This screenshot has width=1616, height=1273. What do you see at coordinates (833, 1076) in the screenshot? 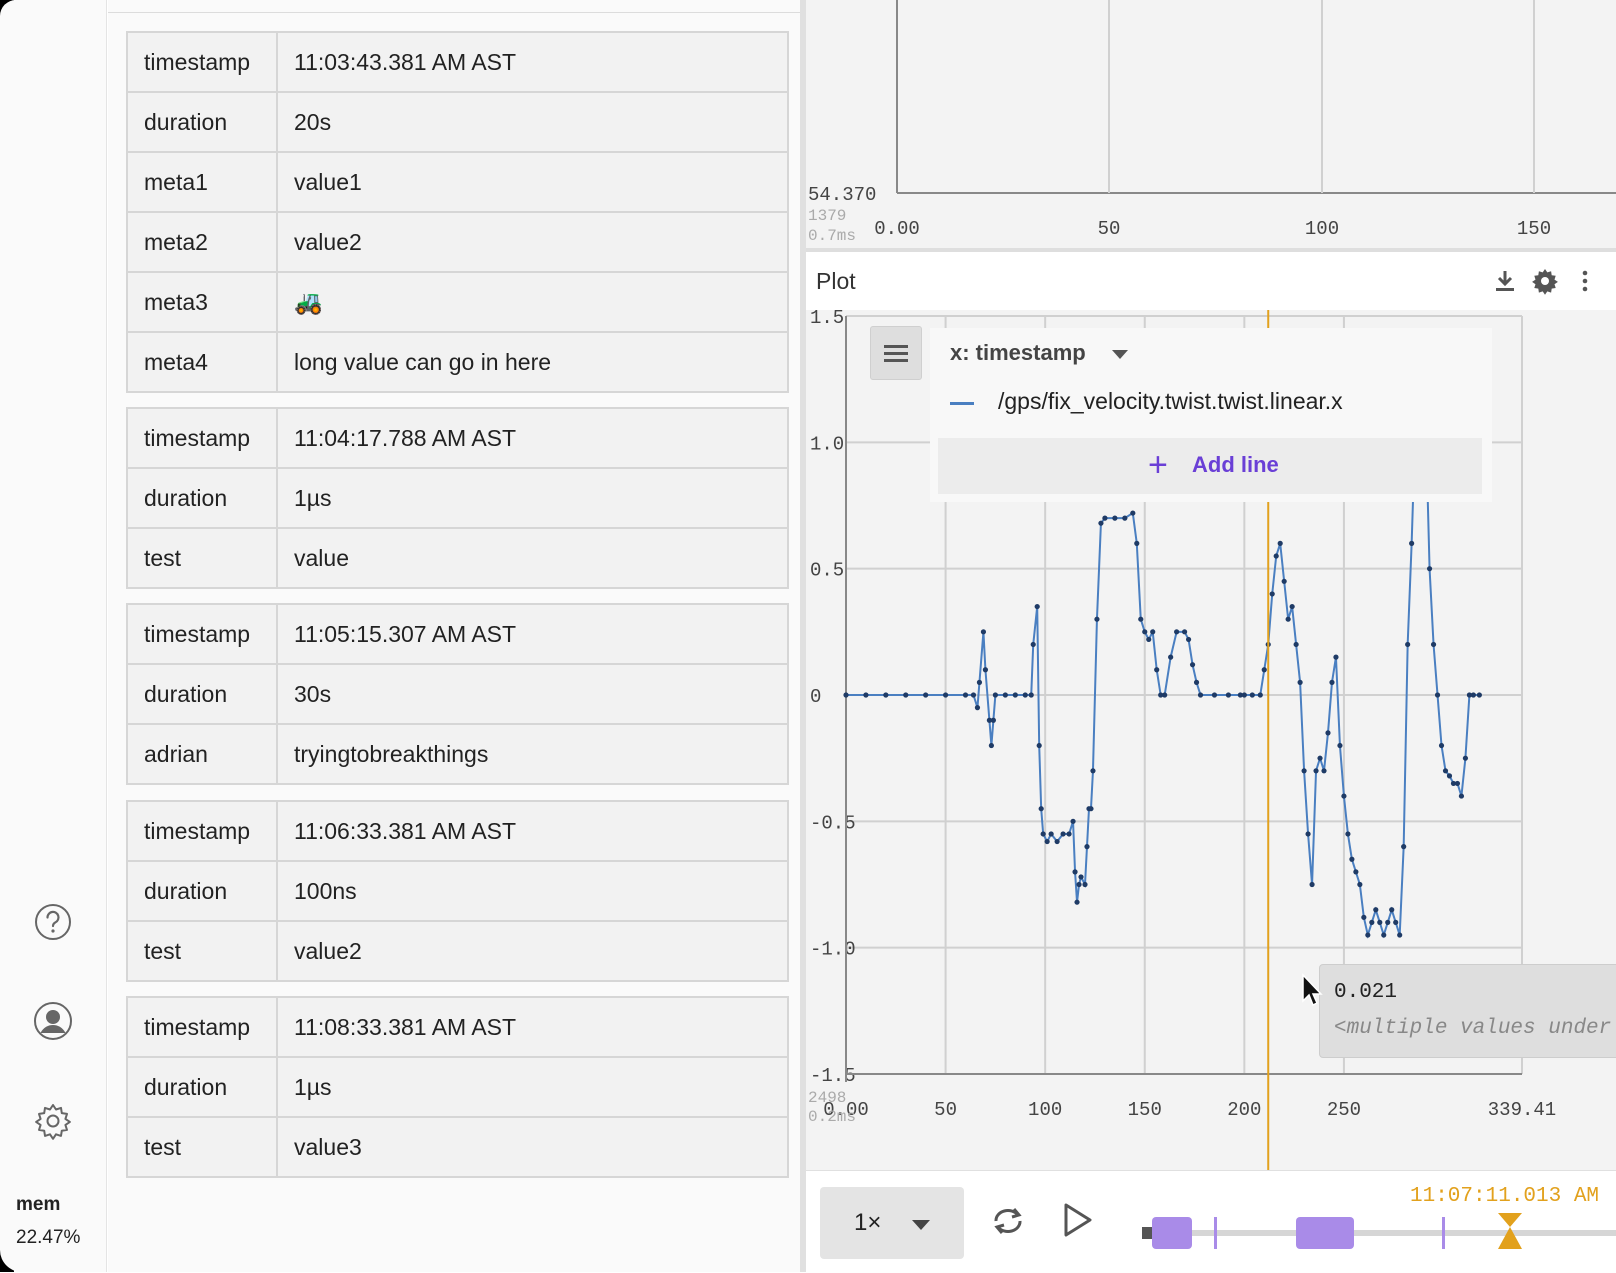
I see `y-tick-label: -1.5` at bounding box center [833, 1076].